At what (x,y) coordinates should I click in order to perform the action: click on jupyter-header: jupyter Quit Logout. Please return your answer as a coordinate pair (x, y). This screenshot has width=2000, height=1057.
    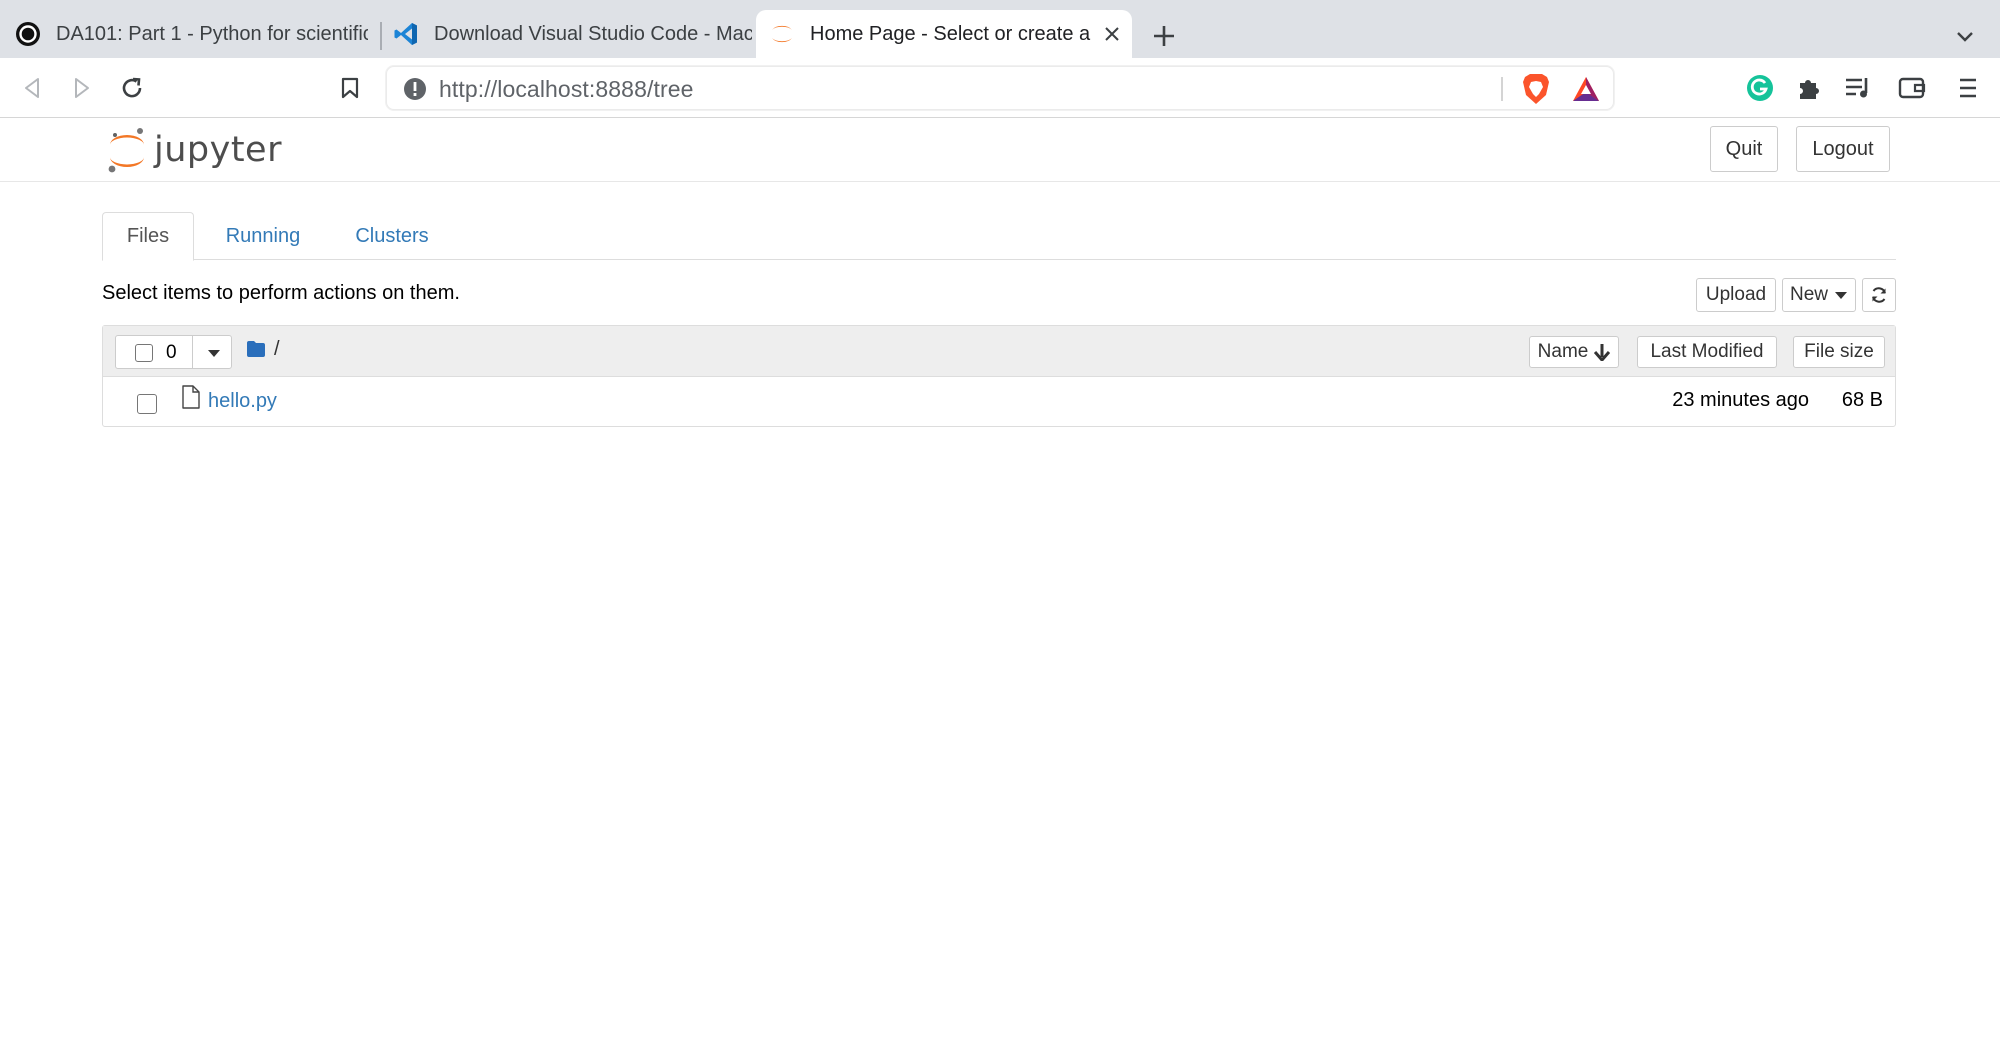
    Looking at the image, I should click on (1000, 150).